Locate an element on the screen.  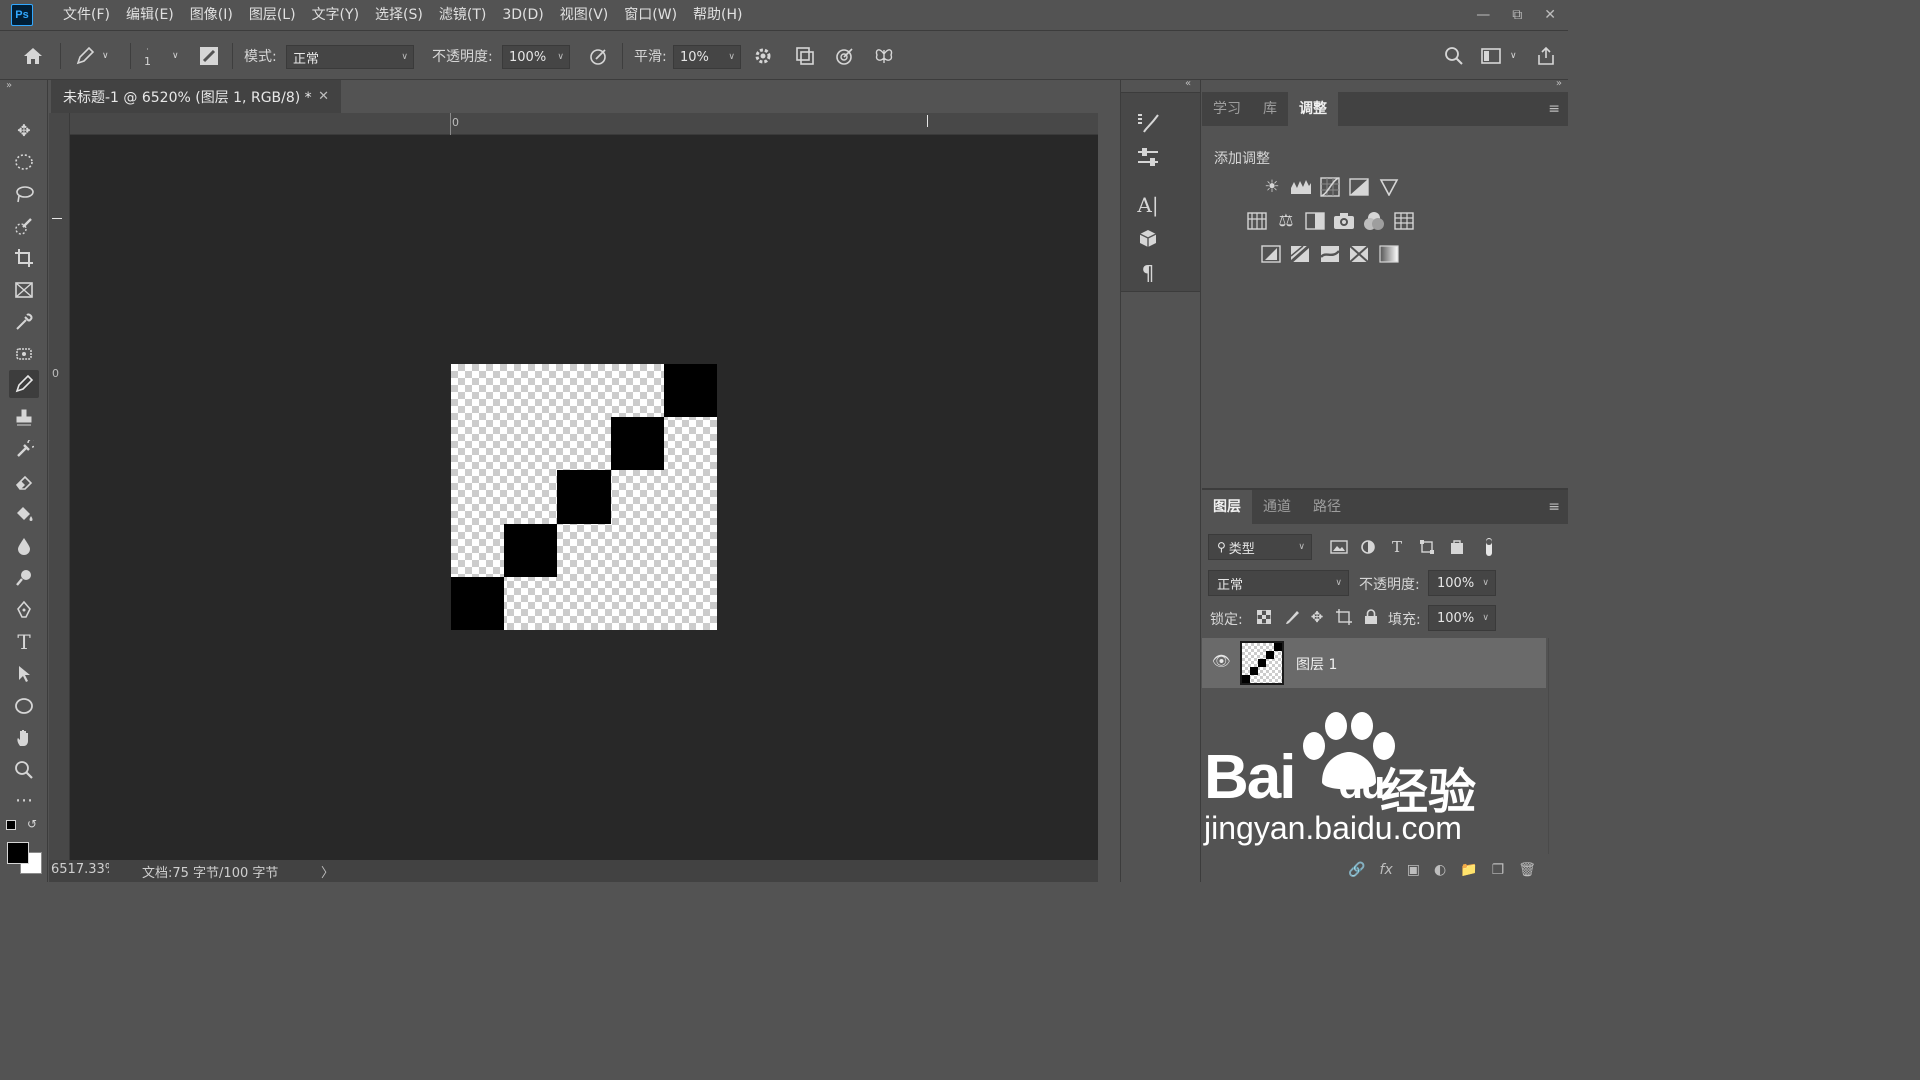
menu-layer: 图层(L) is located at coordinates (272, 15).